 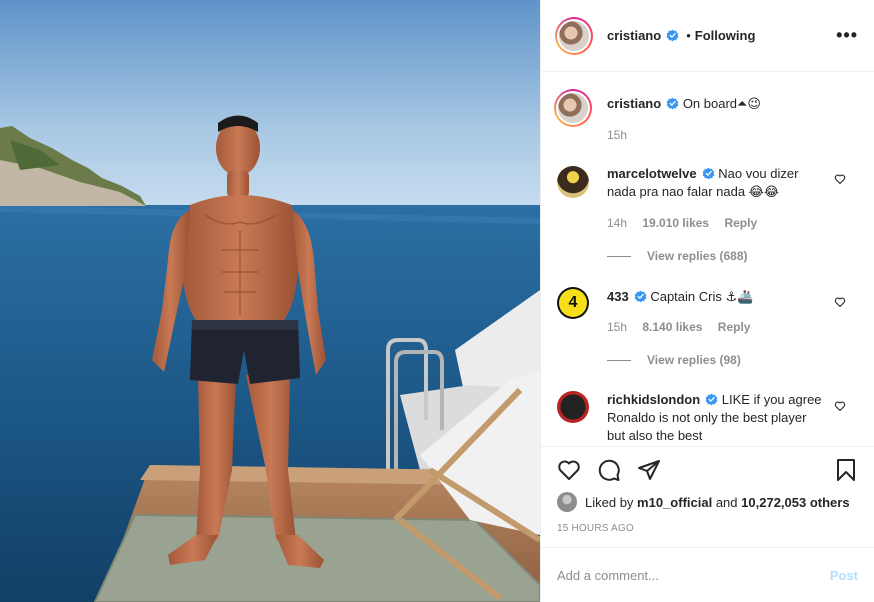 I want to click on view-replies-label: View replies (688), so click(x=697, y=256).